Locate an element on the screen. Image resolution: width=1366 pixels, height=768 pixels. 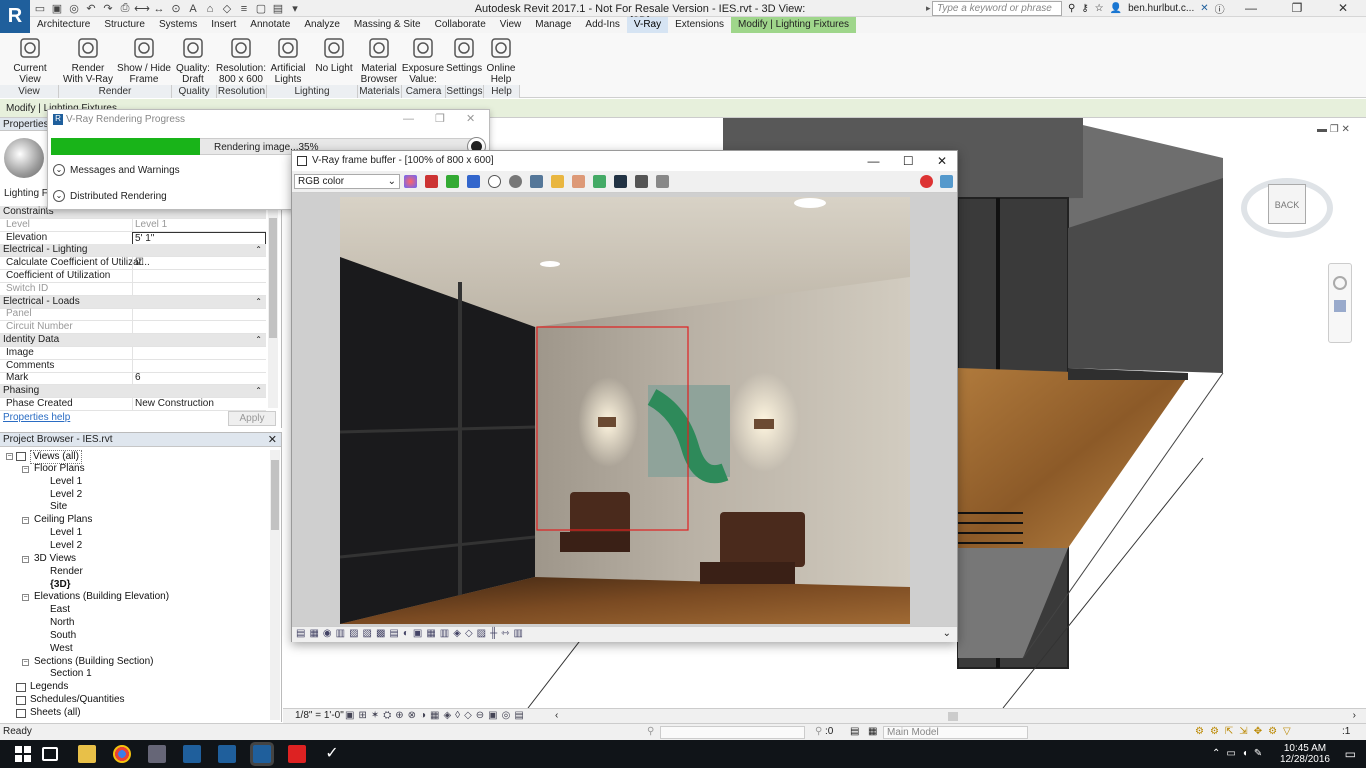
tab-insert: Insert is located at coordinates (223, 25).